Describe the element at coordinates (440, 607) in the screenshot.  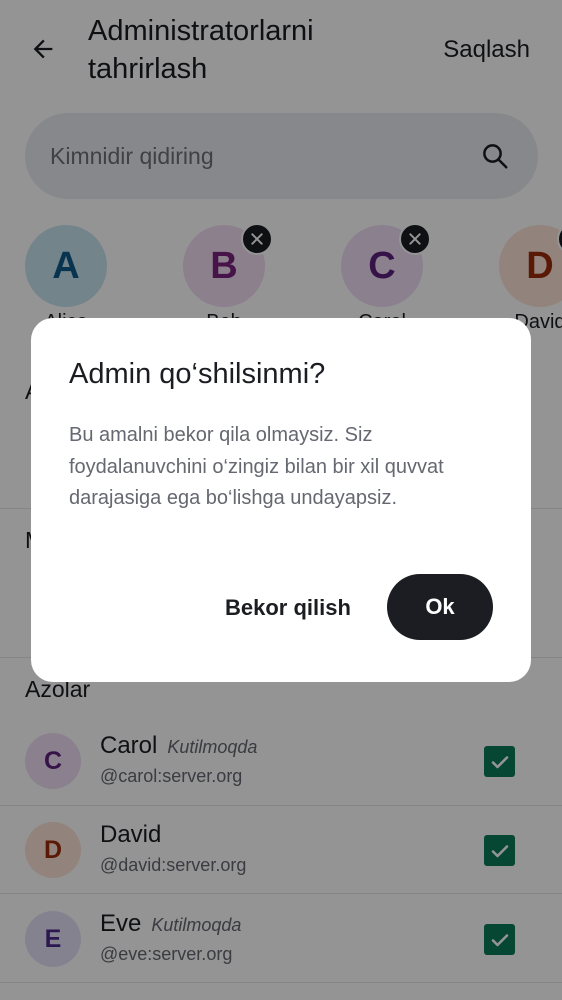
I see `ok-button: Ok` at that location.